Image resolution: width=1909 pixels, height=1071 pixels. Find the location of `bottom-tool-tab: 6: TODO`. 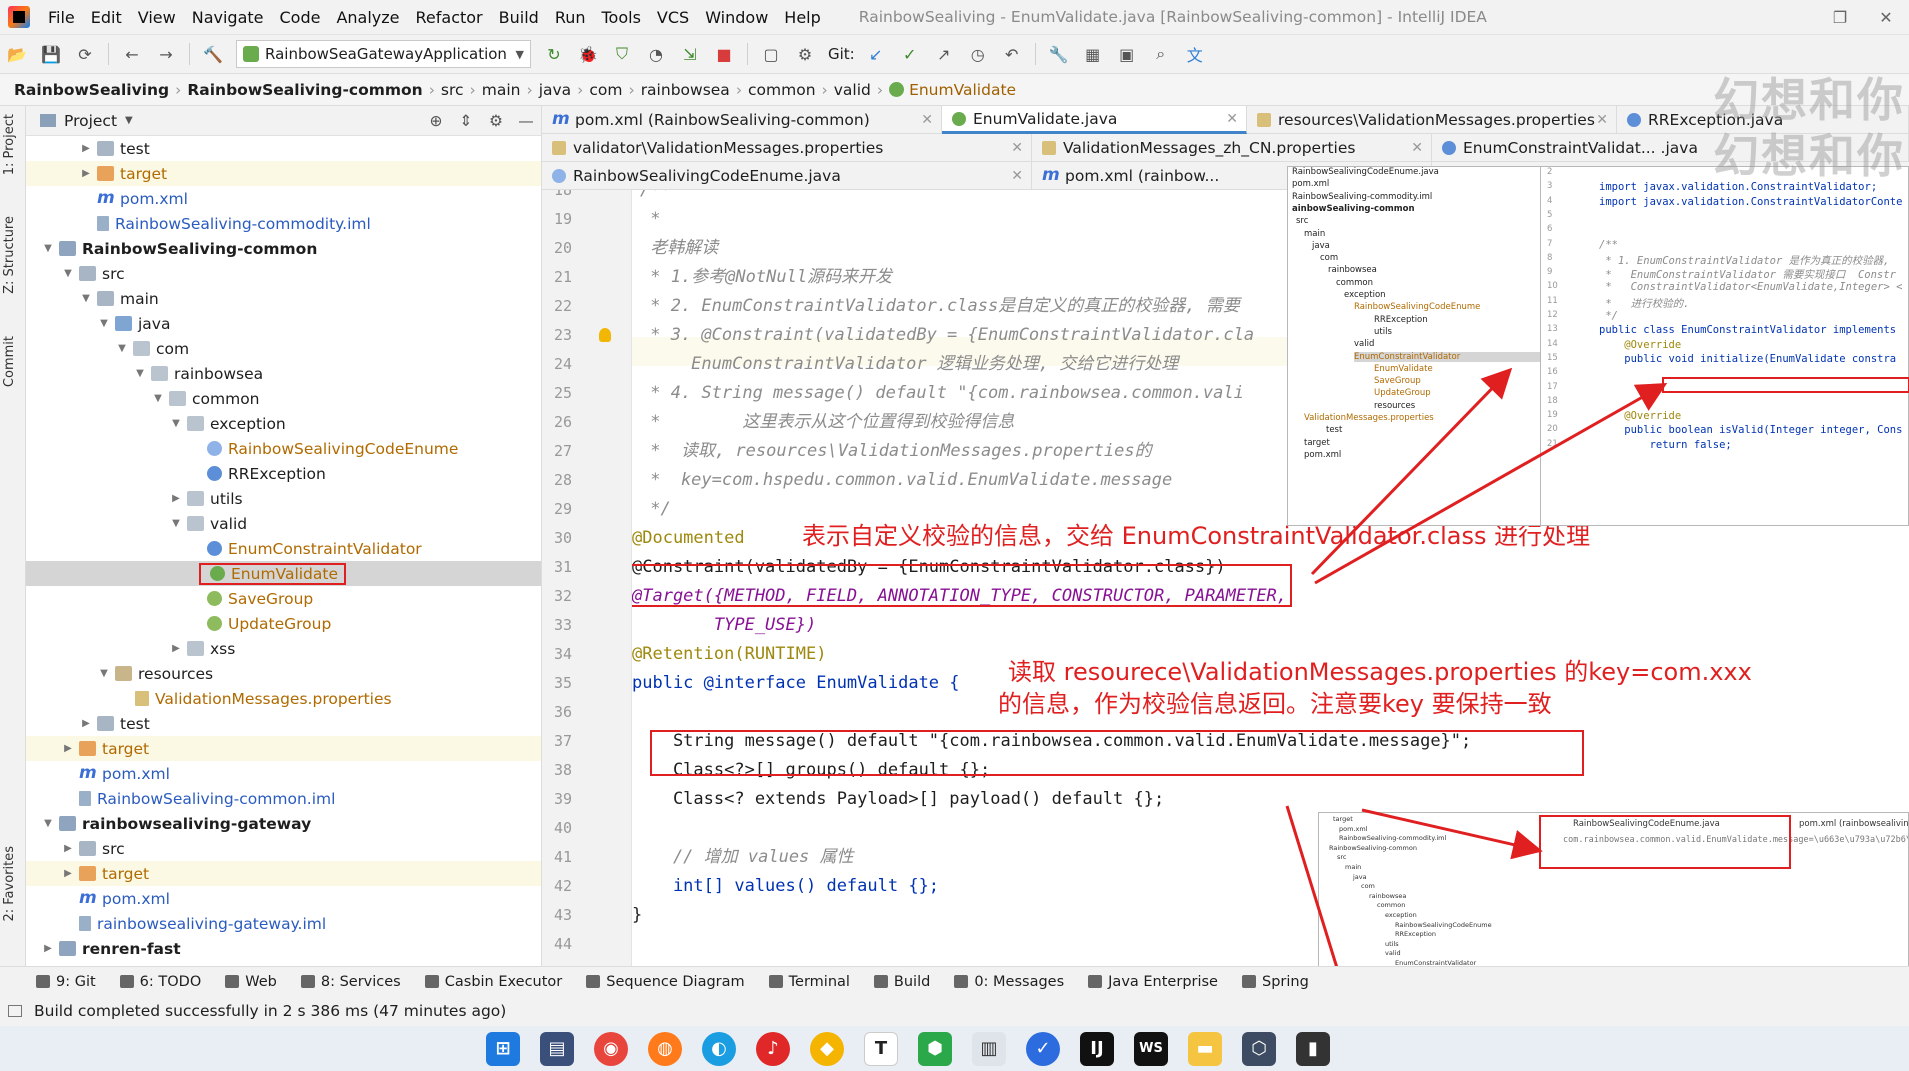

bottom-tool-tab: 6: TODO is located at coordinates (160, 981).